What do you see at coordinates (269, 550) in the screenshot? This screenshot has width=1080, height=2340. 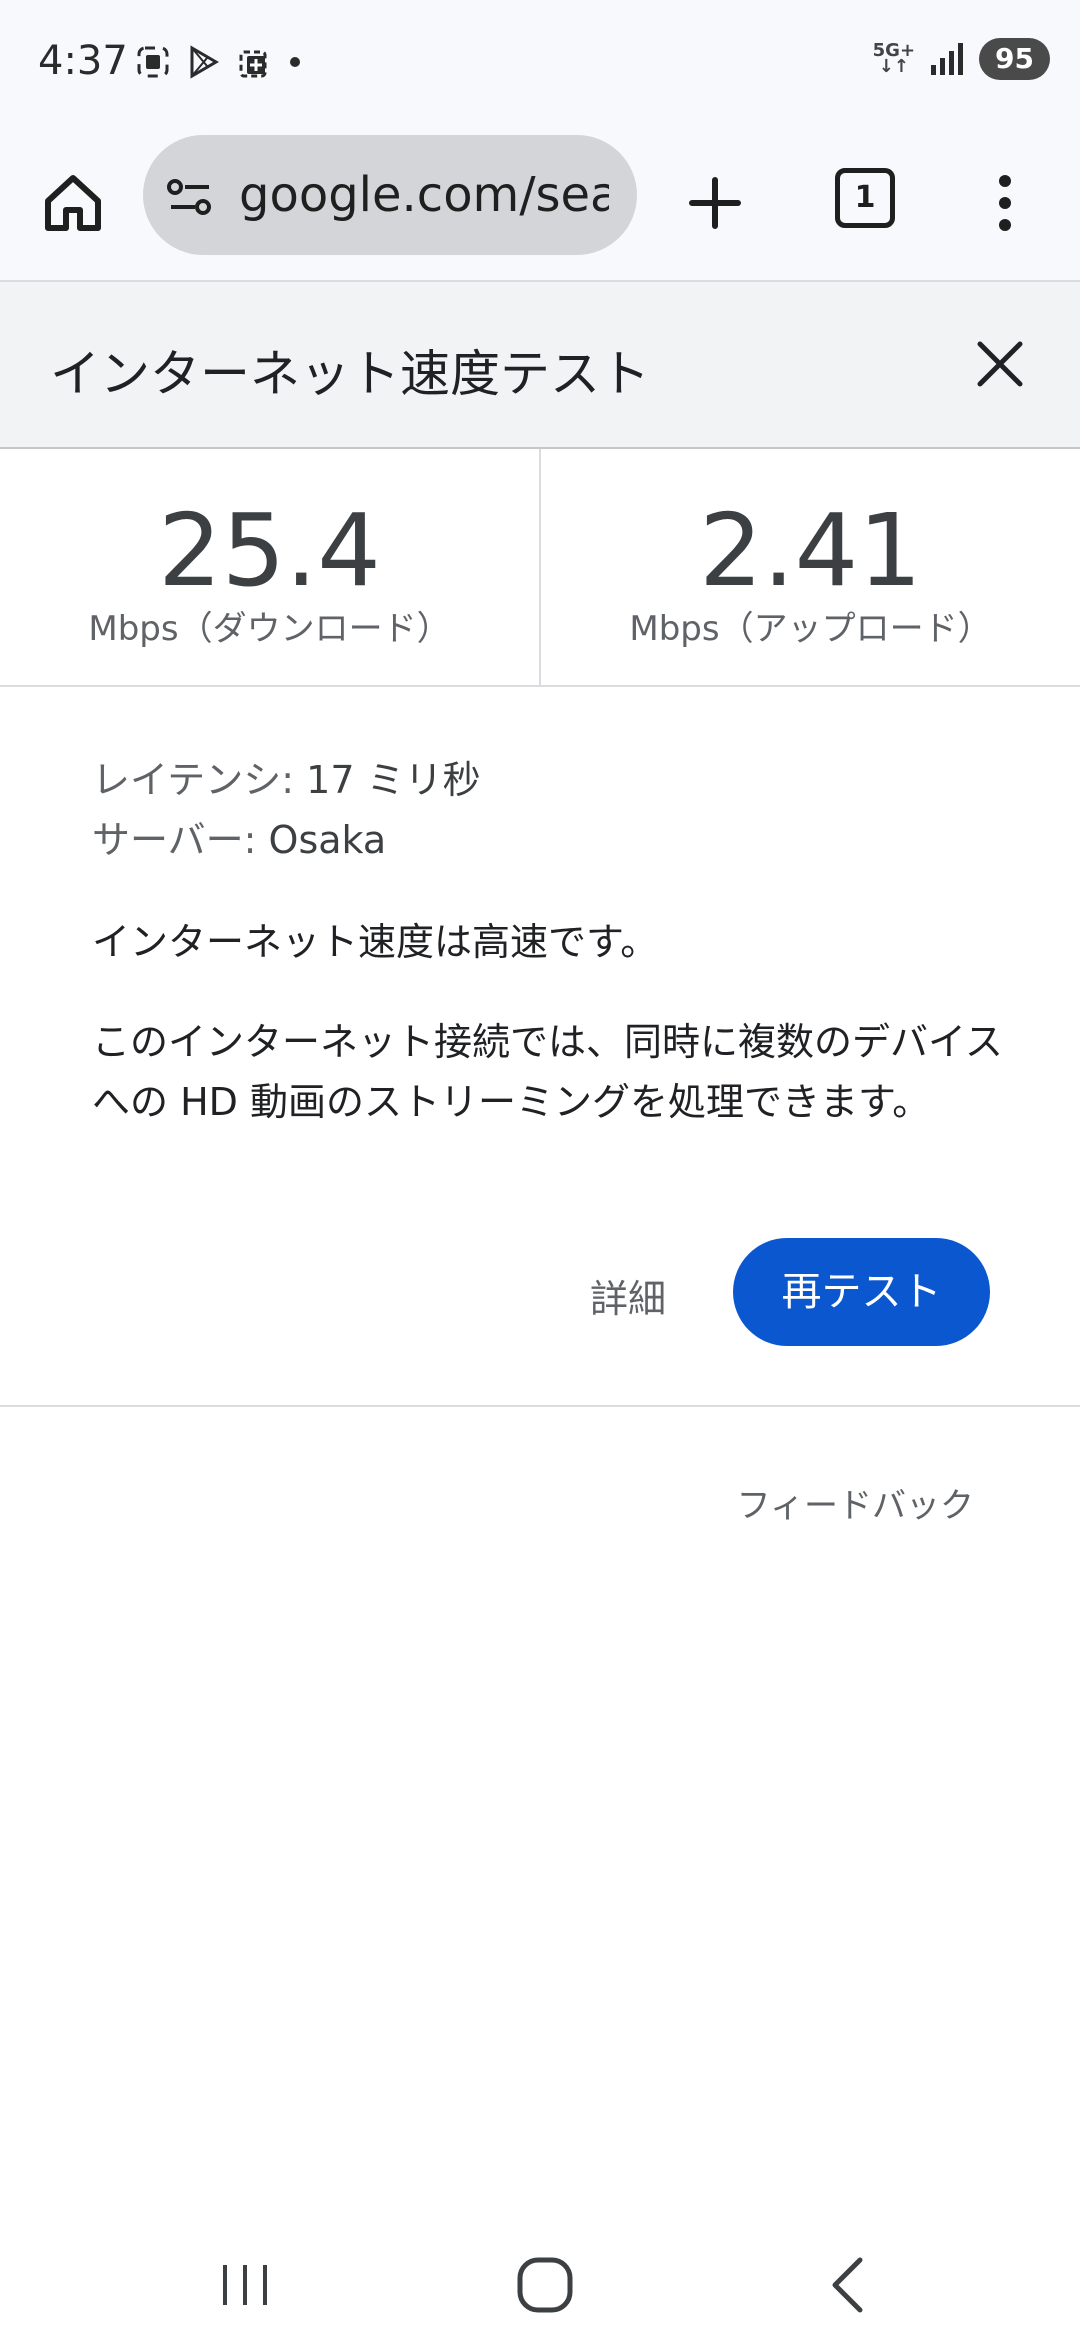 I see `download-speed-value: 25.4` at bounding box center [269, 550].